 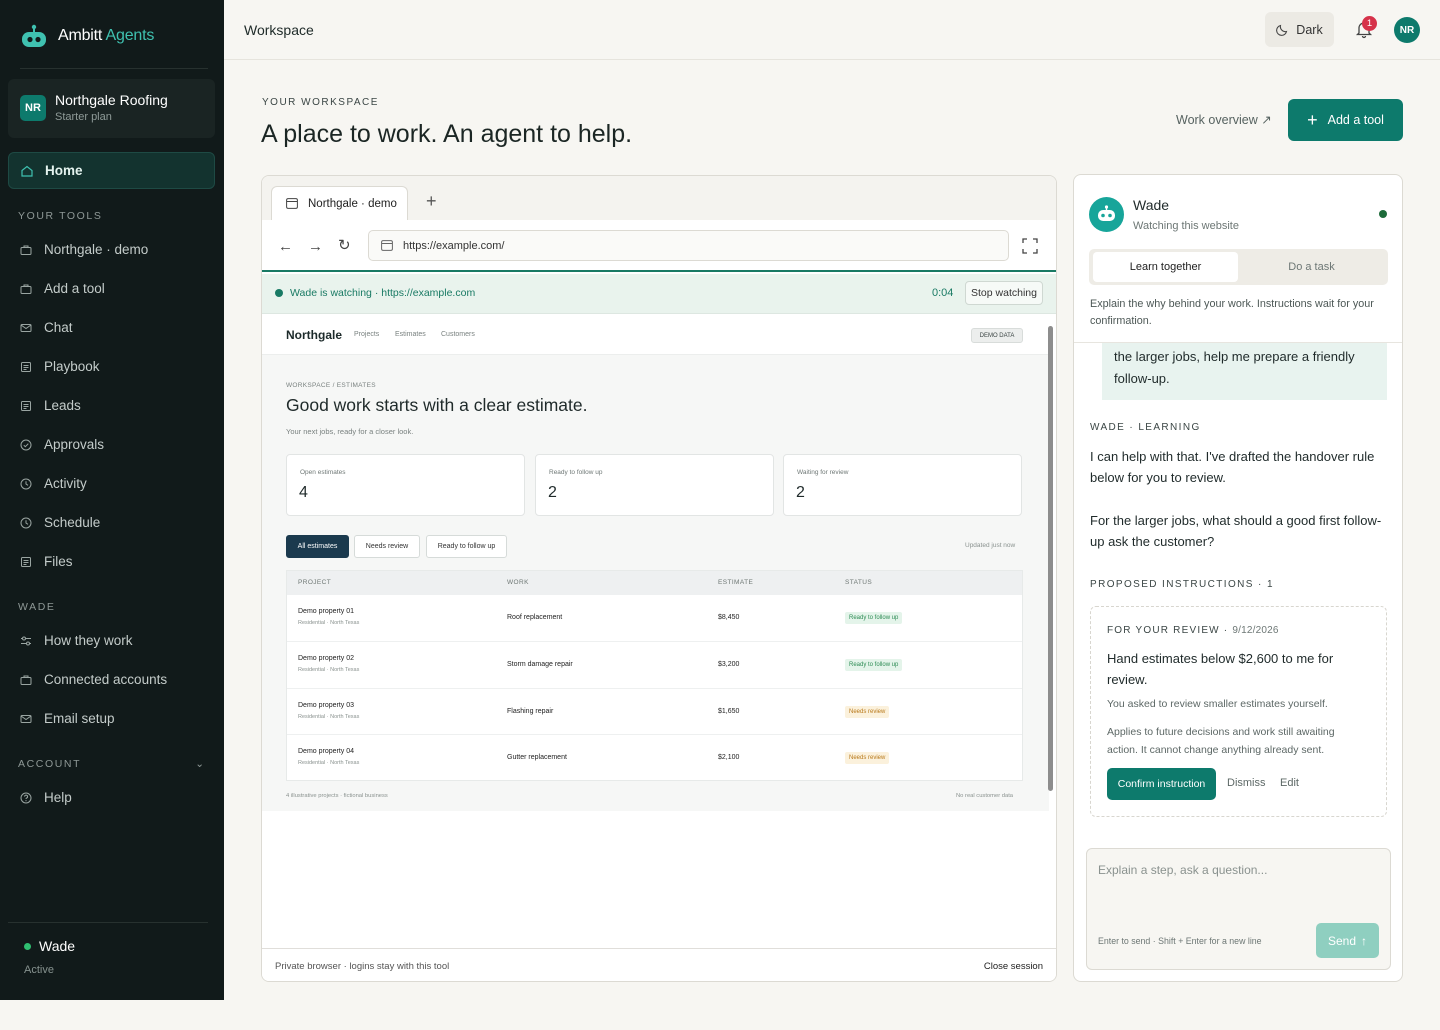 What do you see at coordinates (111, 170) in the screenshot?
I see `nav-home: Home` at bounding box center [111, 170].